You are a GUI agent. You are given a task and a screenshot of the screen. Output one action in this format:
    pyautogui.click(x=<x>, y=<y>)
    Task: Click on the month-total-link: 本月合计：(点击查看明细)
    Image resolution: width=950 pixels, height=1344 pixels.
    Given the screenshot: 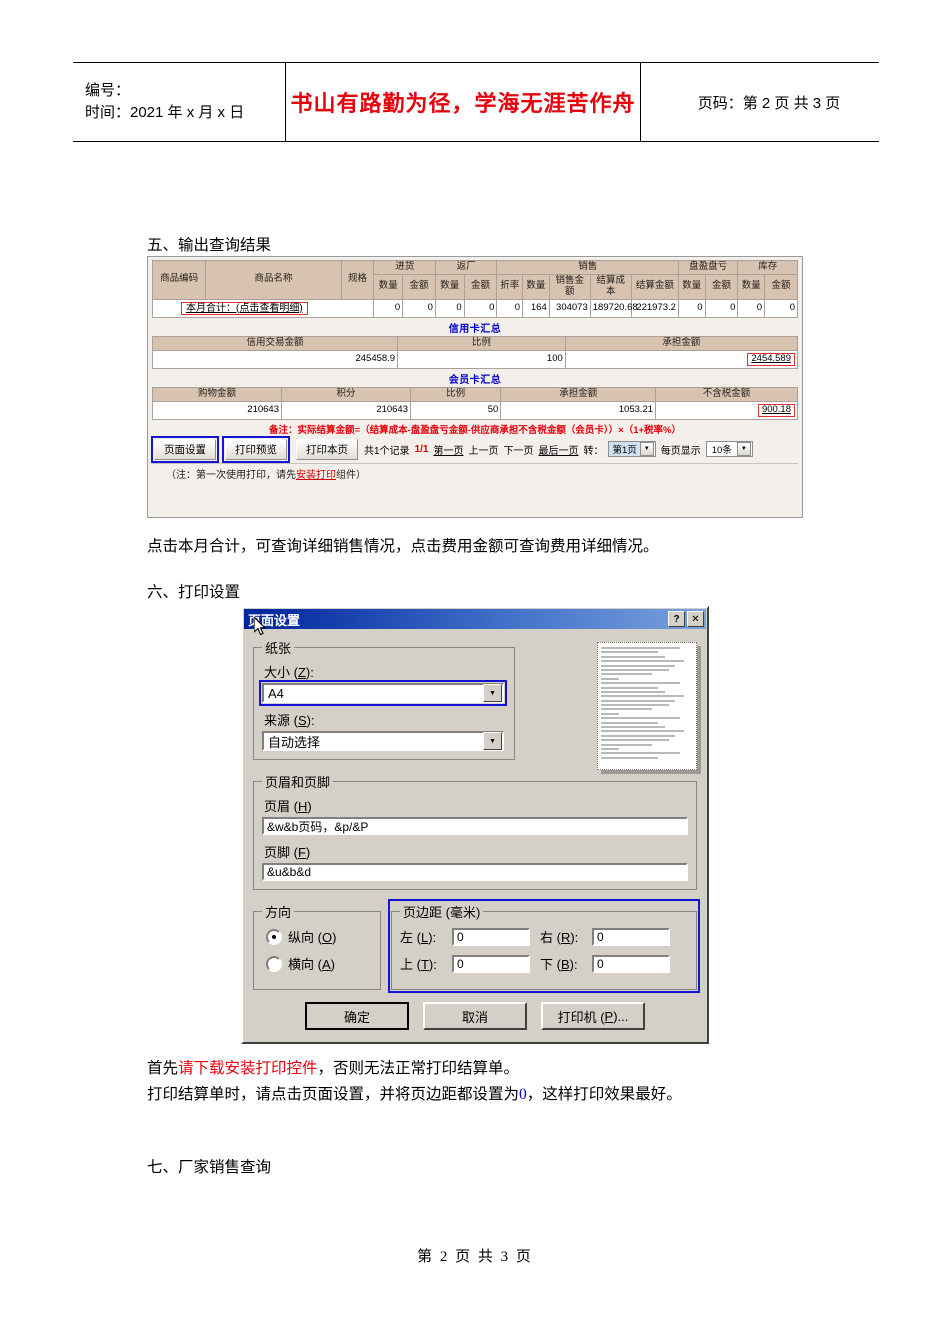 What is the action you would take?
    pyautogui.click(x=244, y=308)
    